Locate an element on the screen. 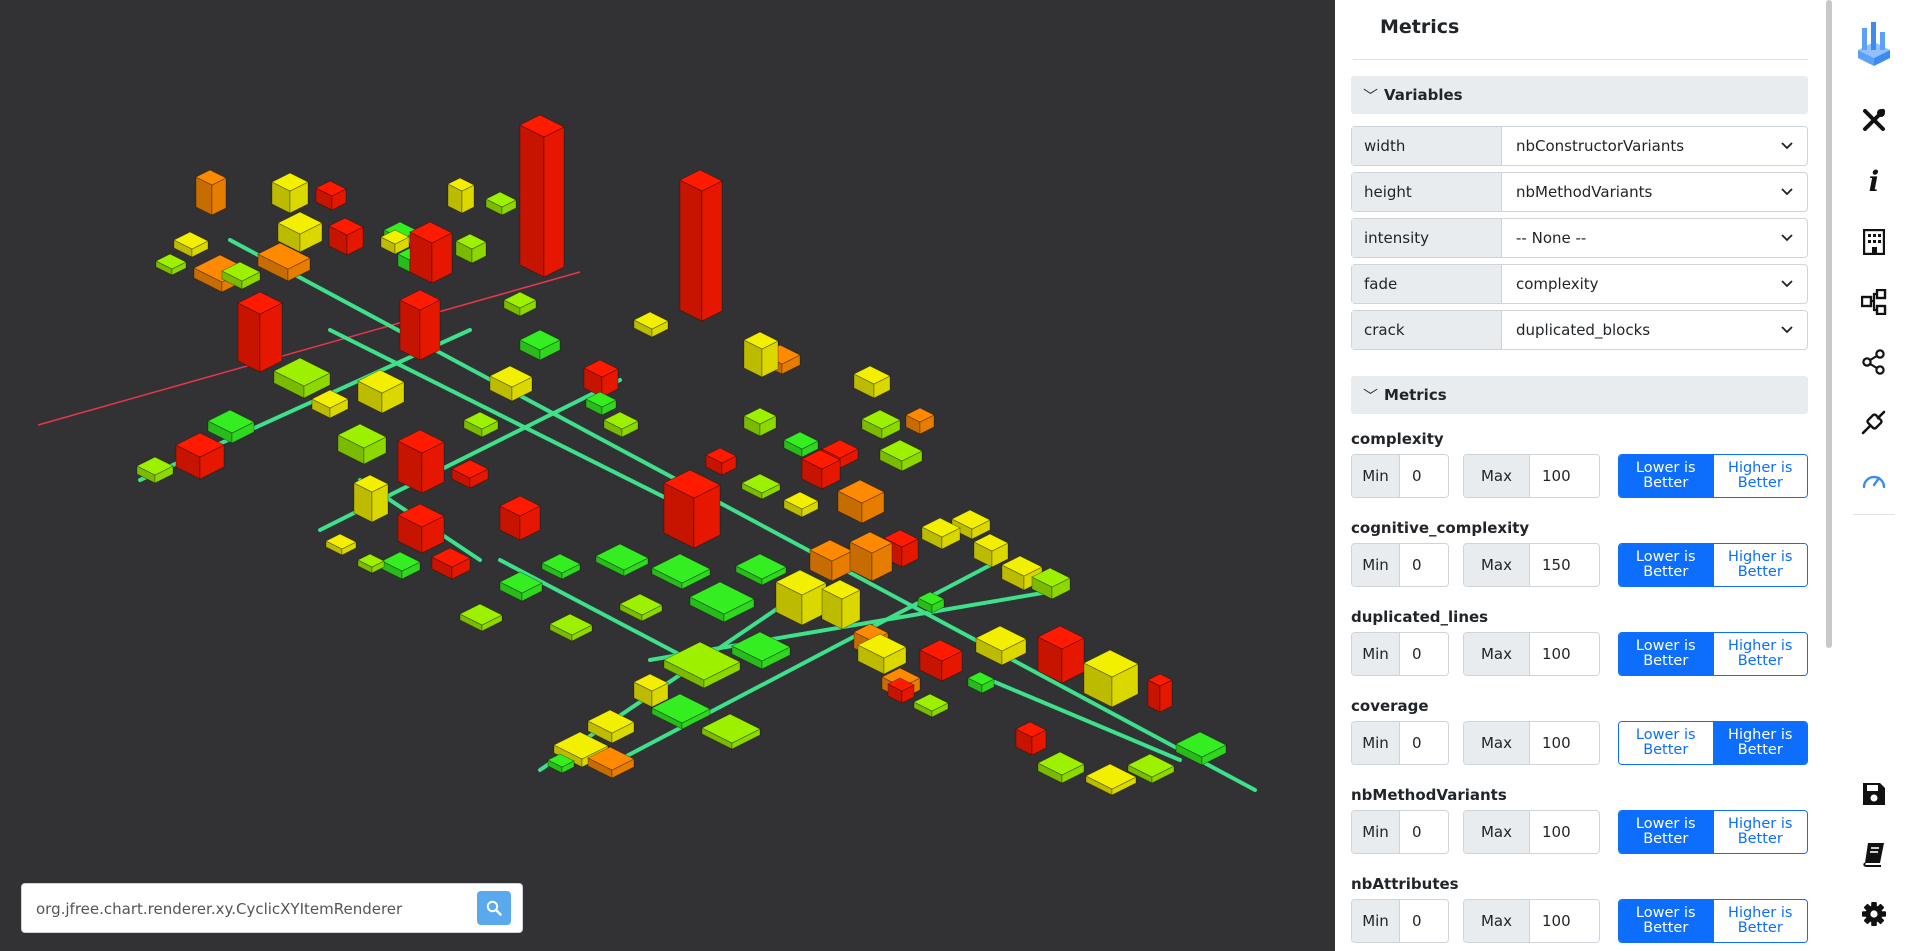 The width and height of the screenshot is (1912, 951). variable-select: duplicated_blocks is located at coordinates (1654, 330).